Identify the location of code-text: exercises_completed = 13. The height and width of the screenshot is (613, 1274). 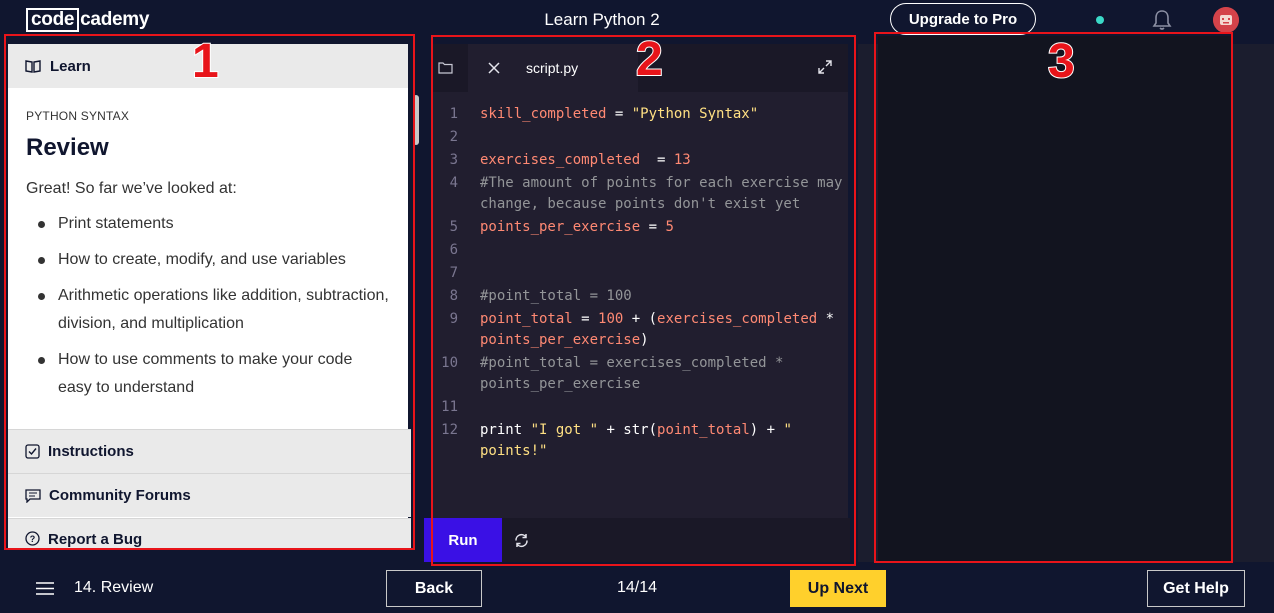
(585, 160).